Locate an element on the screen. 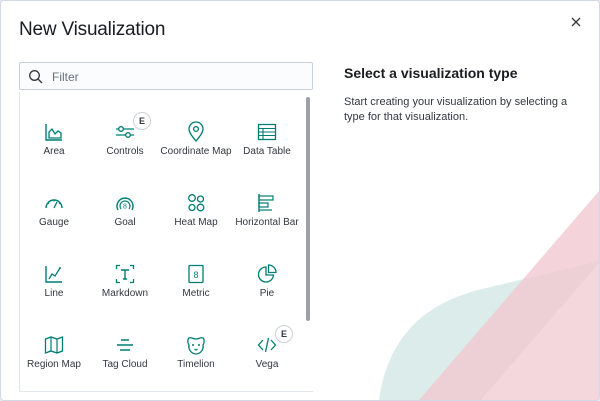 The image size is (600, 401). type-card-timelion: Timelion is located at coordinates (196, 362).